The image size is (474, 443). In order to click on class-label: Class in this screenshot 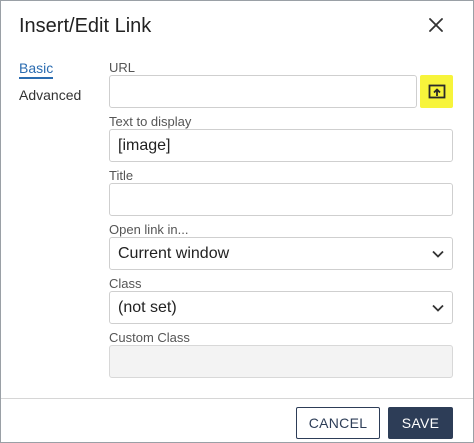, I will do `click(125, 283)`.